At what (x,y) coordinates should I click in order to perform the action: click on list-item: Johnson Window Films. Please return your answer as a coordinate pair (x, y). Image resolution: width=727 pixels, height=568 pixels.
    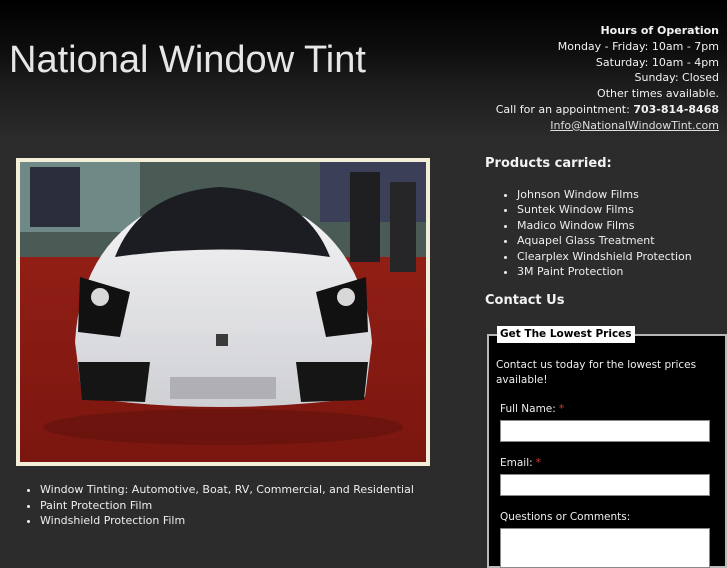
    Looking at the image, I should click on (621, 194).